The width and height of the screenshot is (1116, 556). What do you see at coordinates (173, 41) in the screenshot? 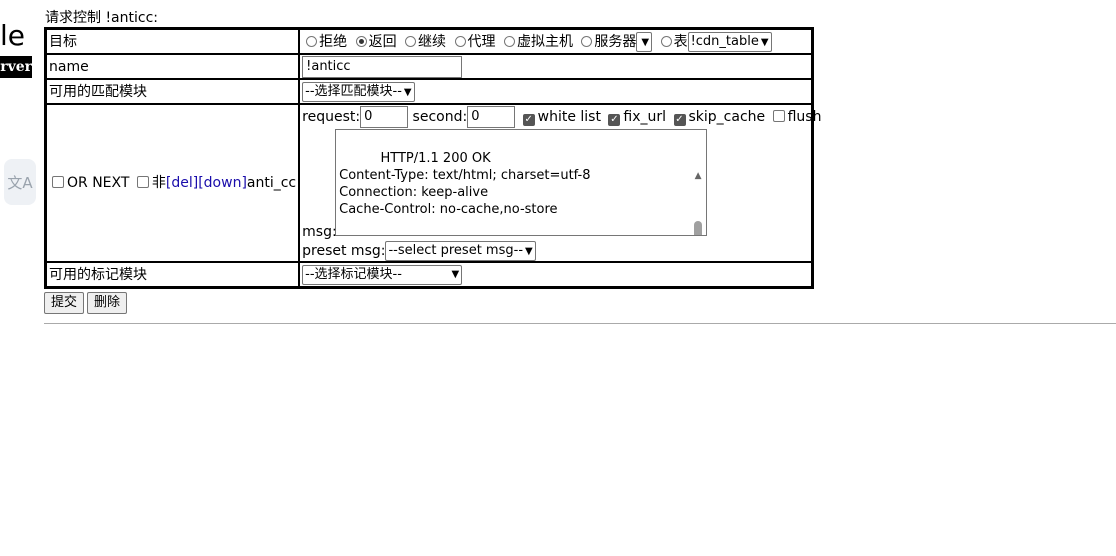
I see `target-label: 目标` at bounding box center [173, 41].